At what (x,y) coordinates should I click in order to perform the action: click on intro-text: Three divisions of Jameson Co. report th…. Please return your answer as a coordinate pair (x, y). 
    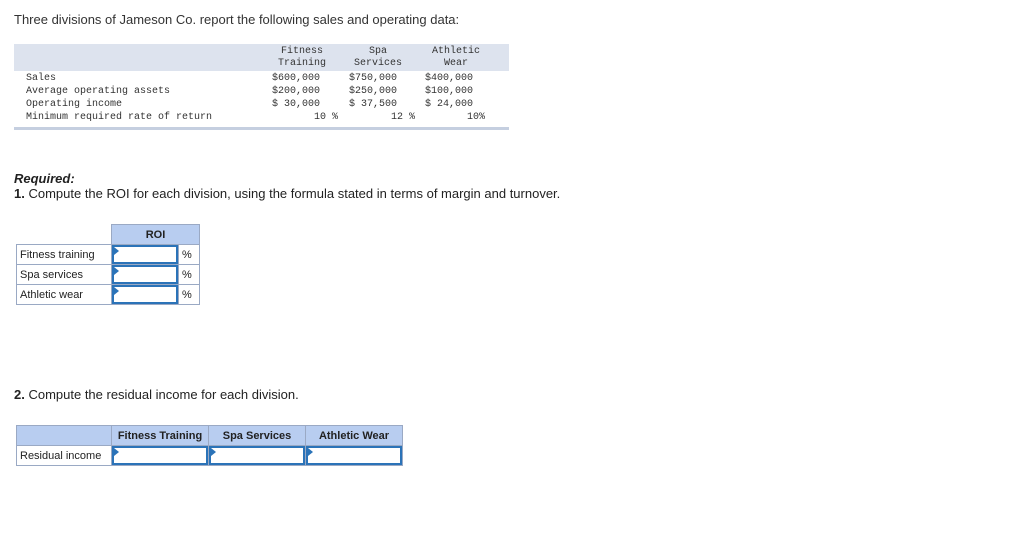
    Looking at the image, I should click on (237, 19).